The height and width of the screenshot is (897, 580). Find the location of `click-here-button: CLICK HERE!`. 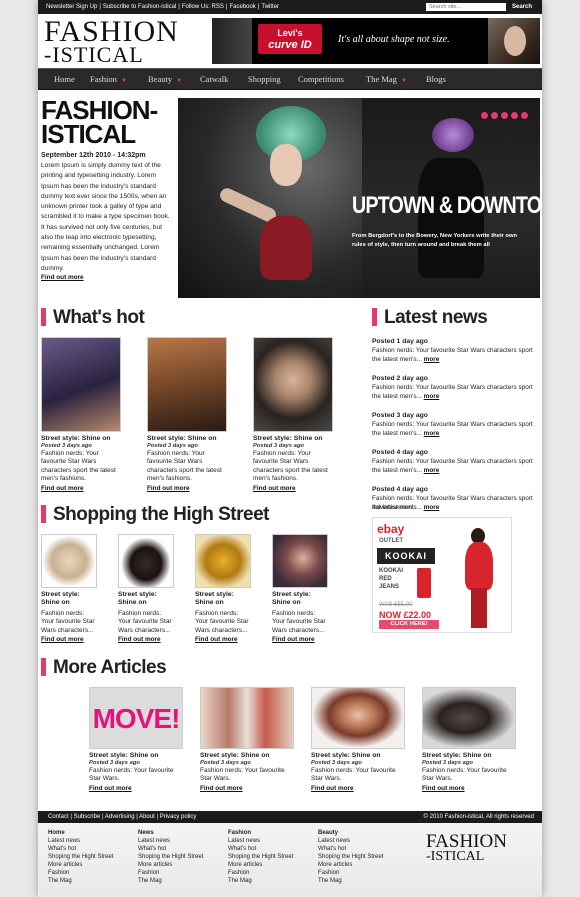

click-here-button: CLICK HERE! is located at coordinates (409, 624).